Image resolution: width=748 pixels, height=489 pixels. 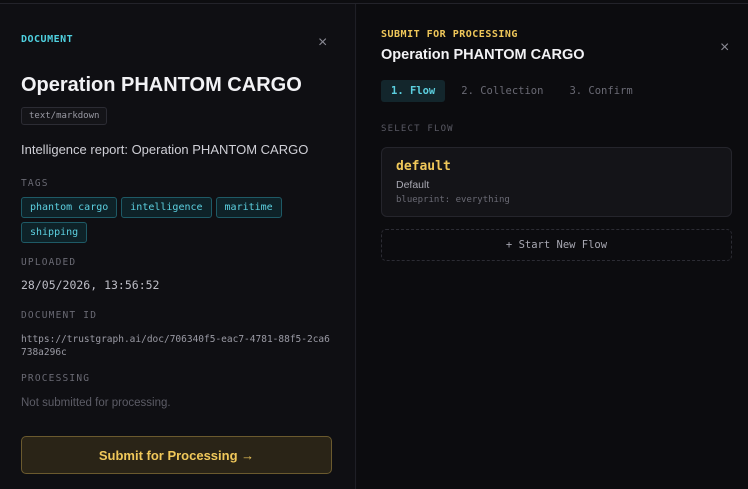 What do you see at coordinates (483, 55) in the screenshot?
I see `processing-title: Operation PHANTOM CARGO` at bounding box center [483, 55].